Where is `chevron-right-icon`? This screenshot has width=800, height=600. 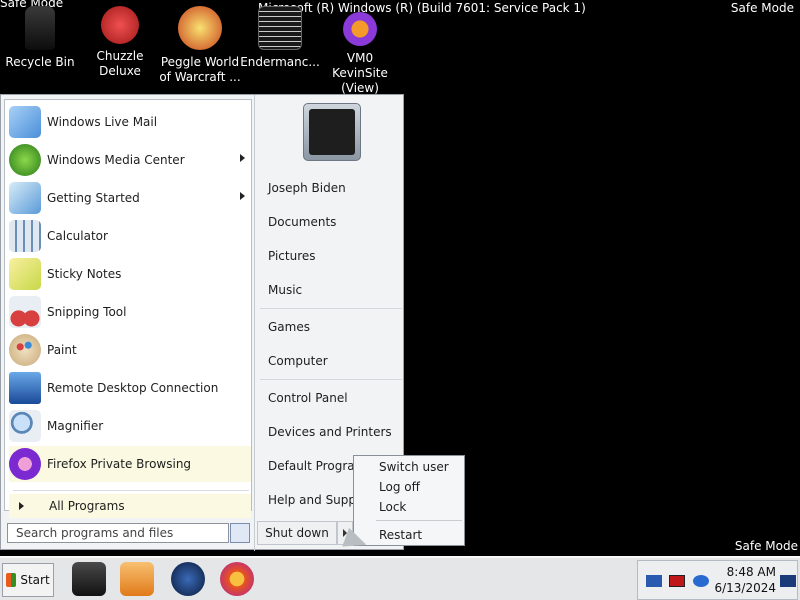 chevron-right-icon is located at coordinates (21, 506).